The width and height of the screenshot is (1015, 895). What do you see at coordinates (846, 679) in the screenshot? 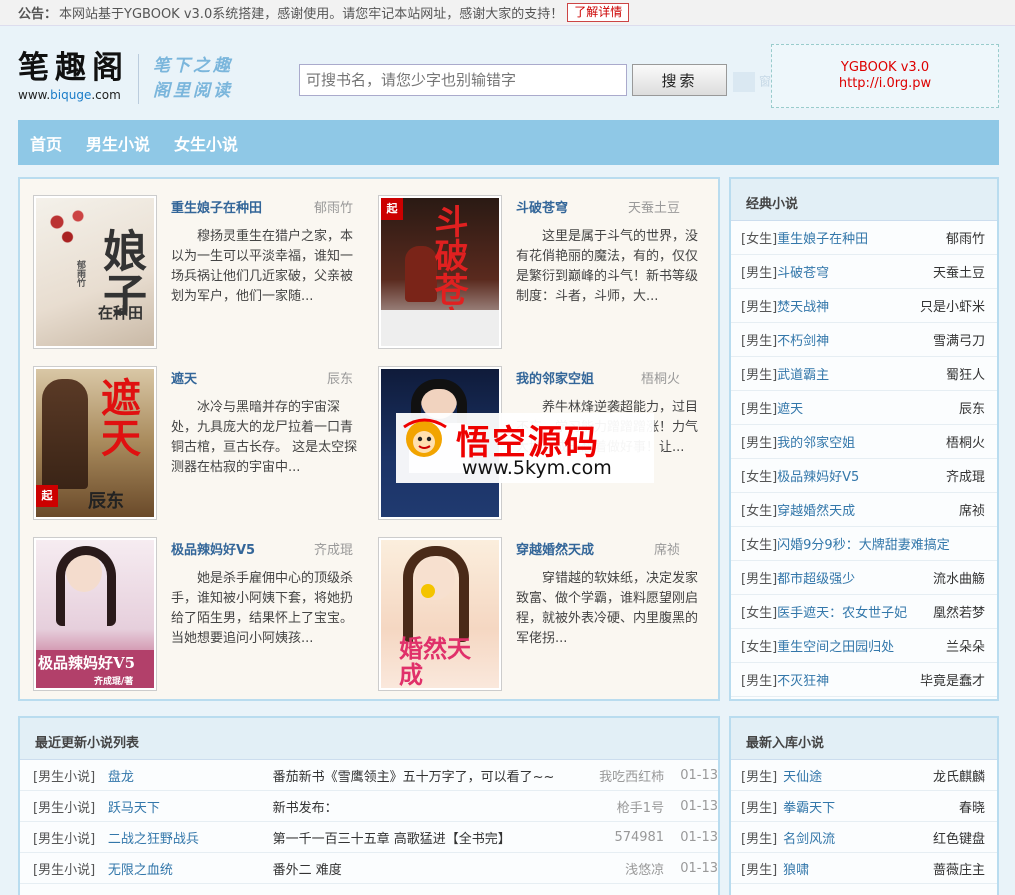
I see `book-link: 不灭狂神` at bounding box center [846, 679].